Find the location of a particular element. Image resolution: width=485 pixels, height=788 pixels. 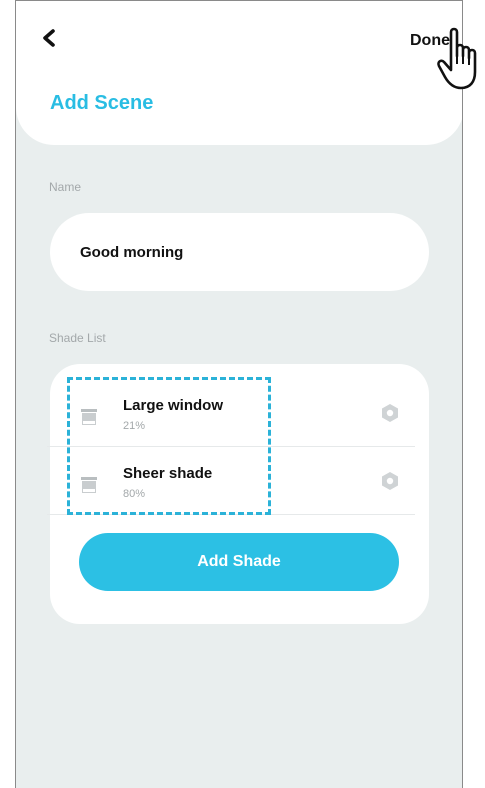

back-button is located at coordinates (50, 38).